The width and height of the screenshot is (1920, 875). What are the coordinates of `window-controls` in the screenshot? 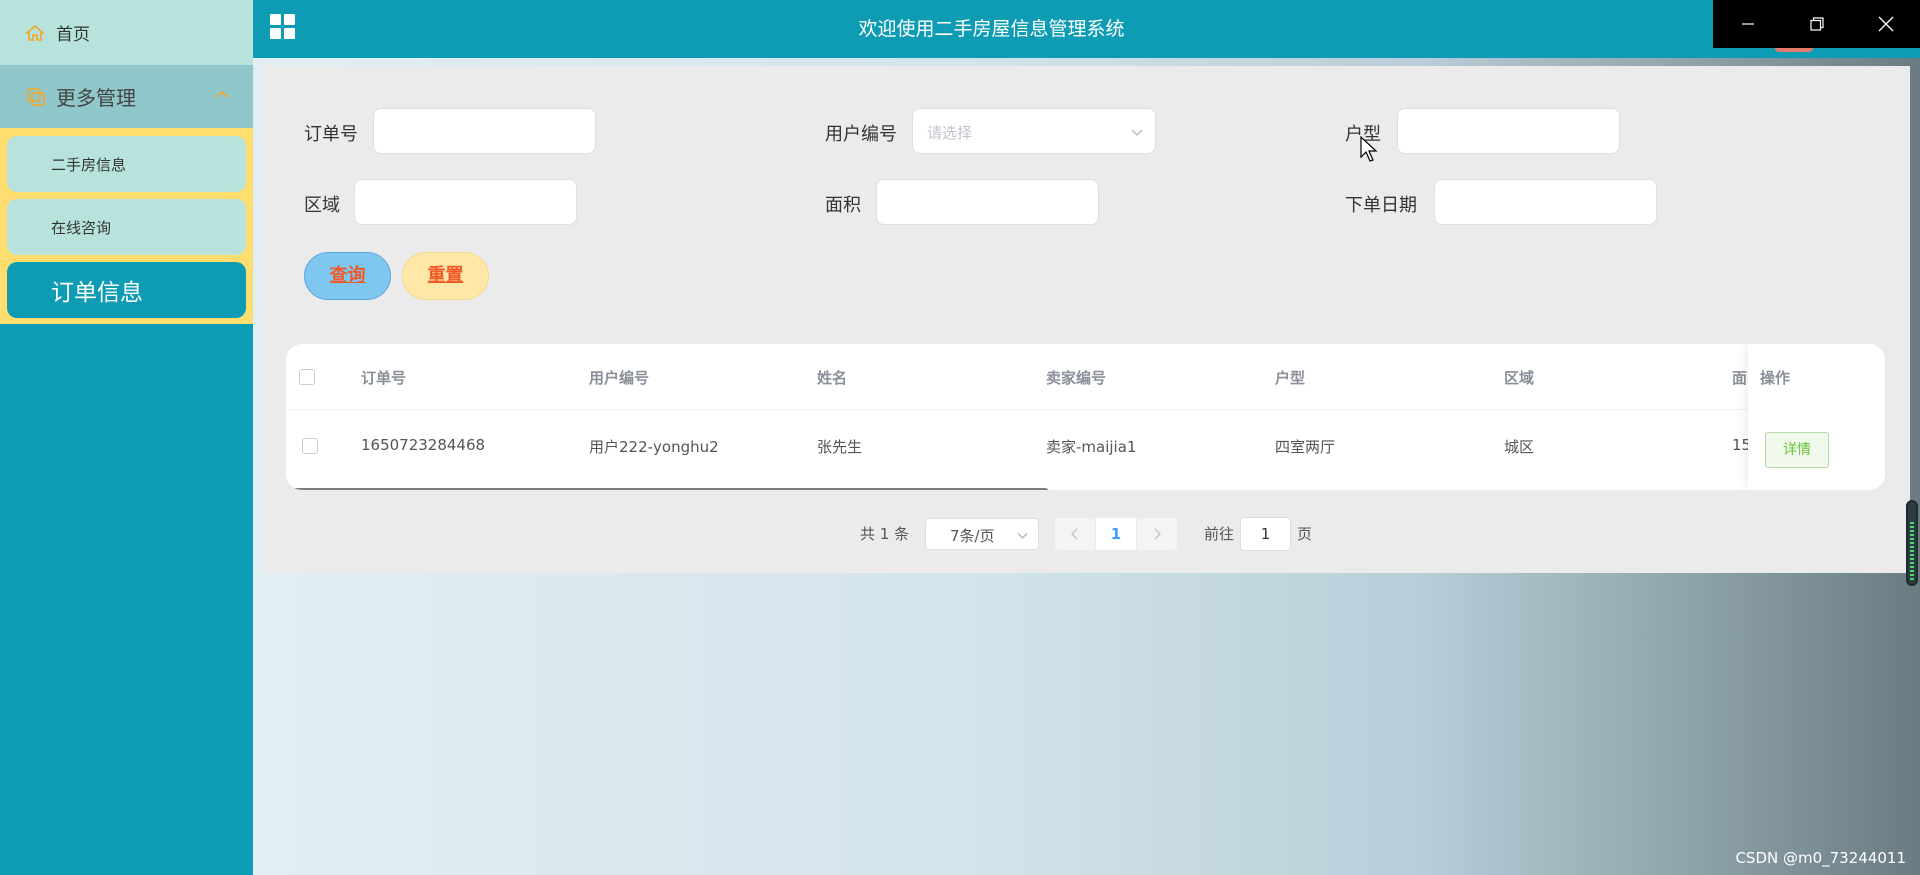 It's located at (1816, 24).